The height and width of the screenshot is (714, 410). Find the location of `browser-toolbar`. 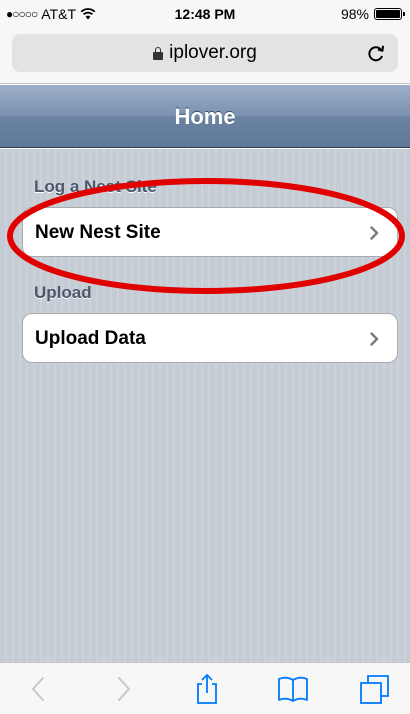

browser-toolbar is located at coordinates (205, 688).